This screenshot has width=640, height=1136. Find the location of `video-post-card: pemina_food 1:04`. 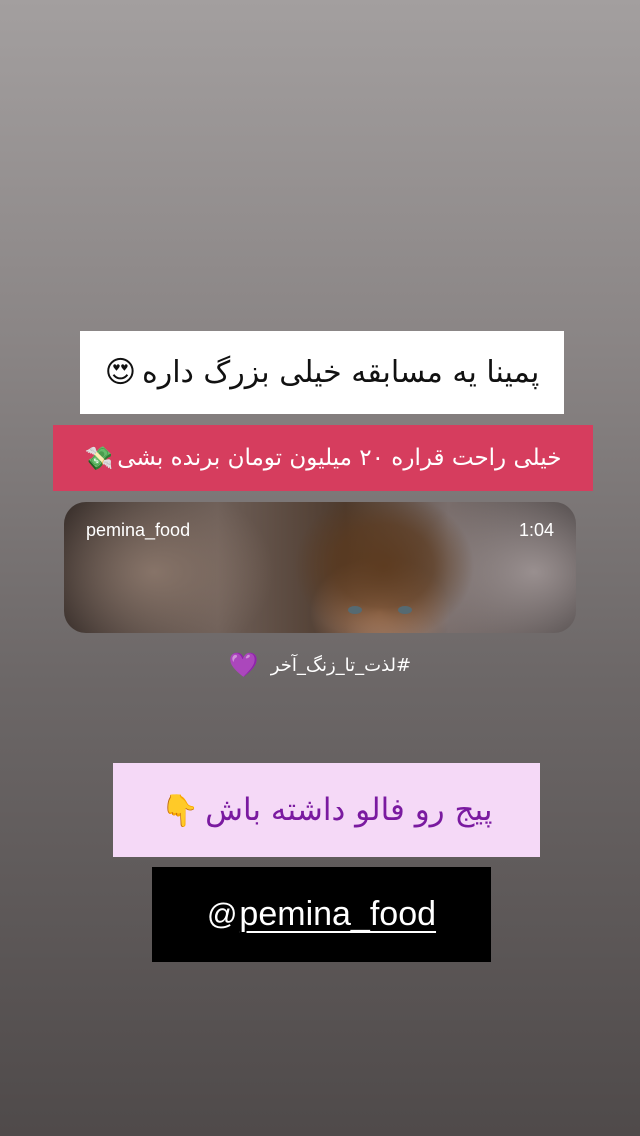

video-post-card: pemina_food 1:04 is located at coordinates (320, 567).